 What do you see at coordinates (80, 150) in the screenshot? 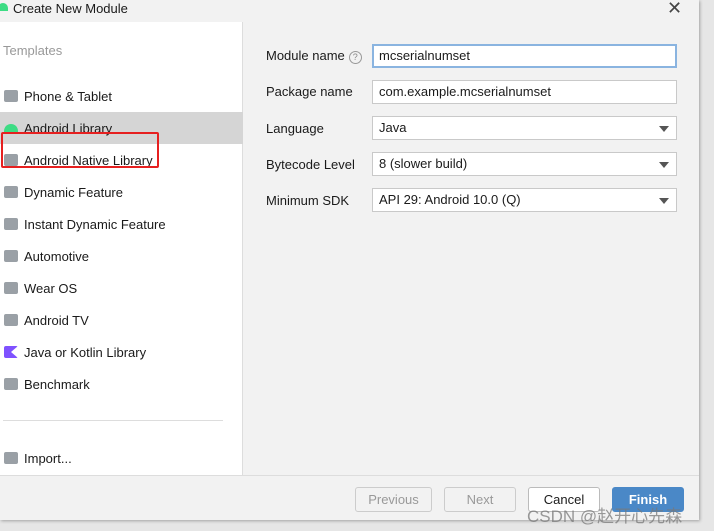
I see `highlight-annotation` at bounding box center [80, 150].